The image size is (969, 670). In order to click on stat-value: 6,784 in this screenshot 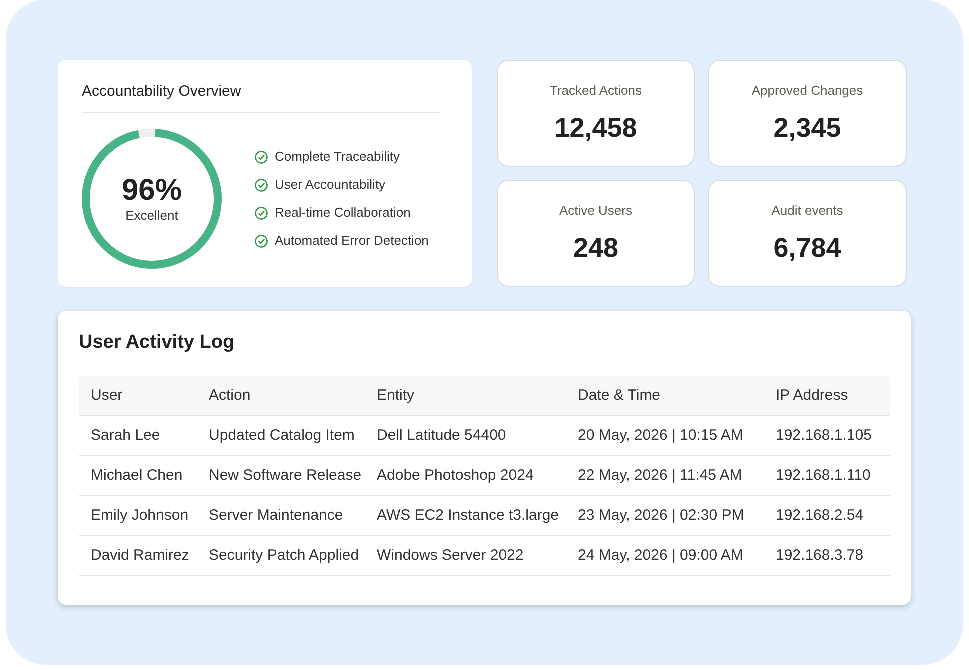, I will do `click(808, 248)`.